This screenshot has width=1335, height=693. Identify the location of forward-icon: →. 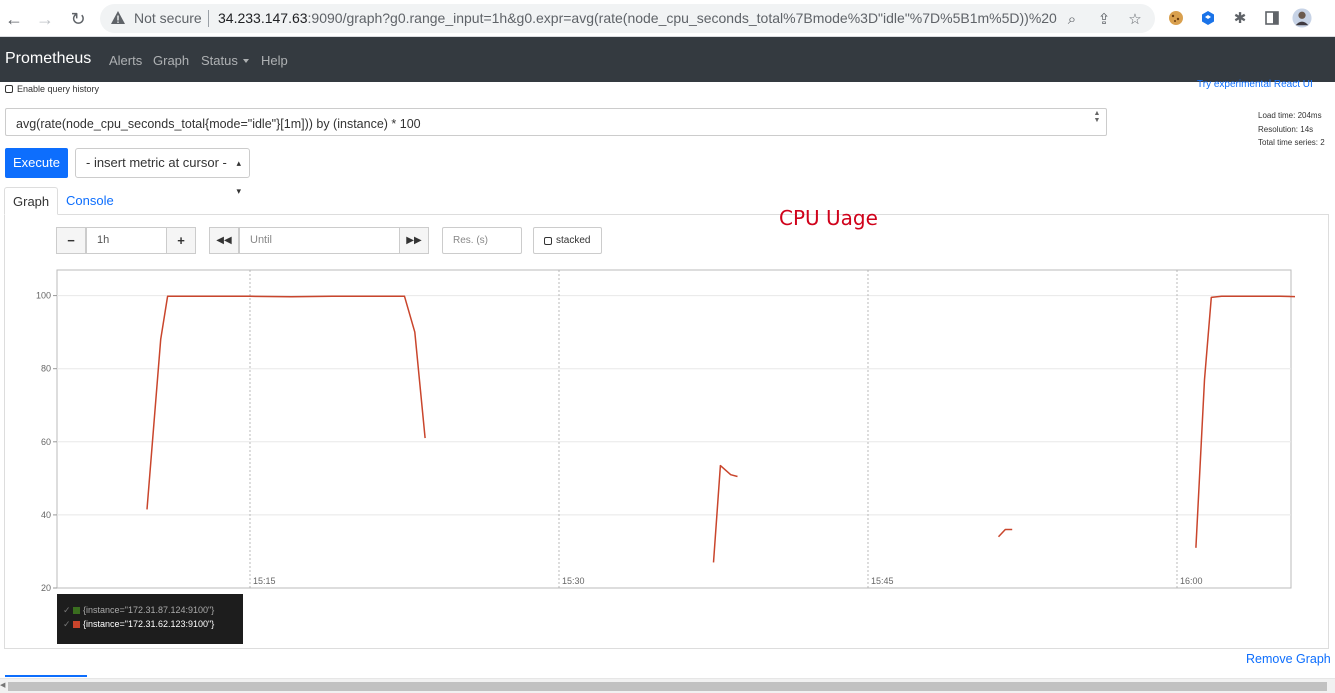
(45, 19).